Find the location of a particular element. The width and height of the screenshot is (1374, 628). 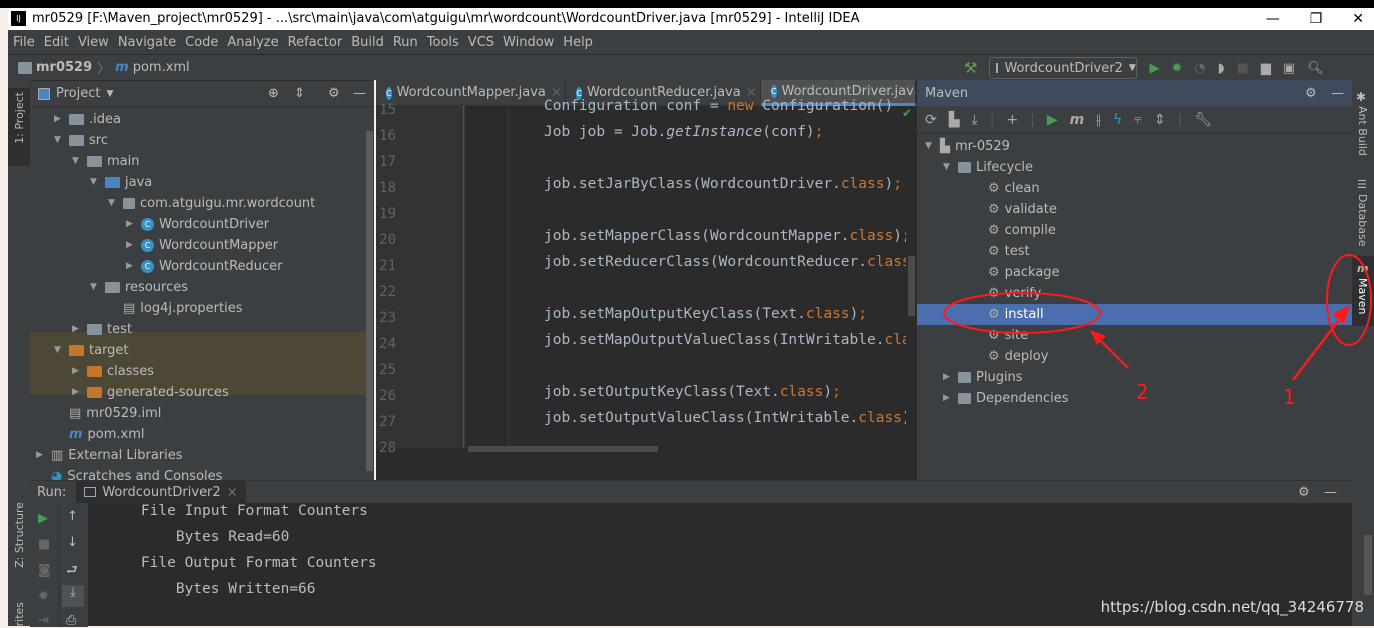

annotation-label-1: 1 is located at coordinates (1289, 397).